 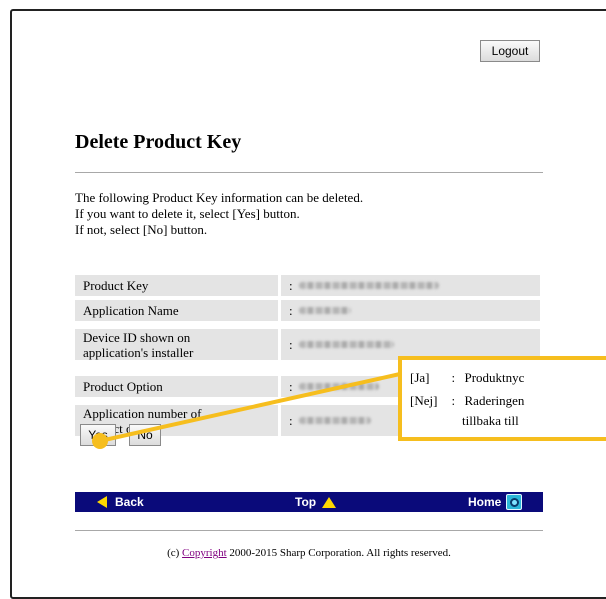 I want to click on home-link: Home, so click(x=495, y=502).